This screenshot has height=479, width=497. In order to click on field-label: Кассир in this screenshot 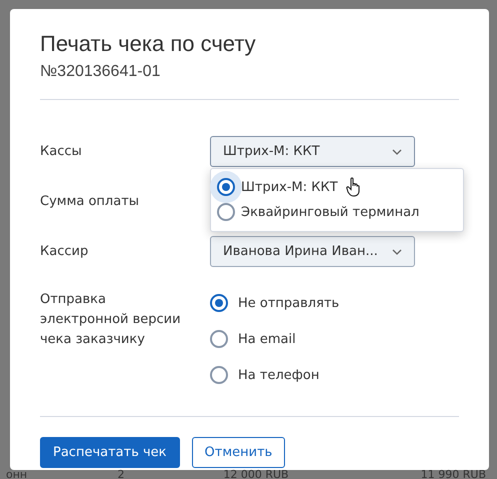, I will do `click(65, 252)`.